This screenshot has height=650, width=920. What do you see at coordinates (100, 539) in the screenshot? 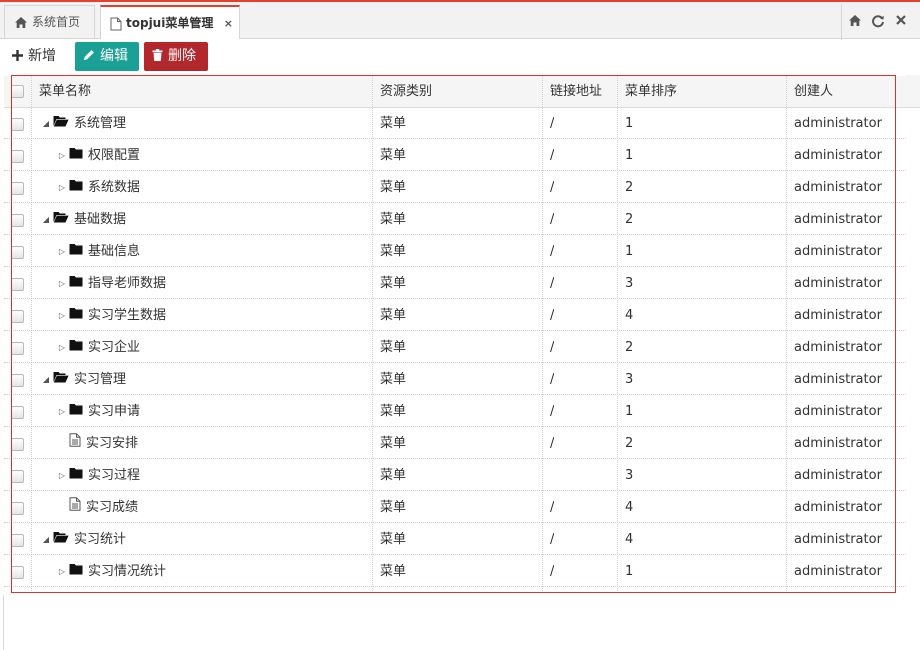
I see `menu-name-text: 实习统计` at bounding box center [100, 539].